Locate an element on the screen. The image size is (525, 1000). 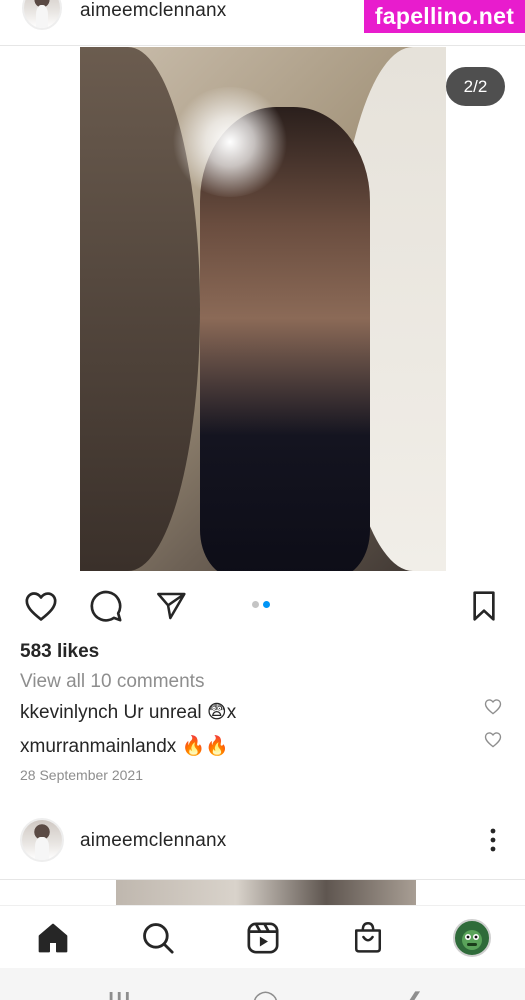
reels-icon is located at coordinates (263, 938).